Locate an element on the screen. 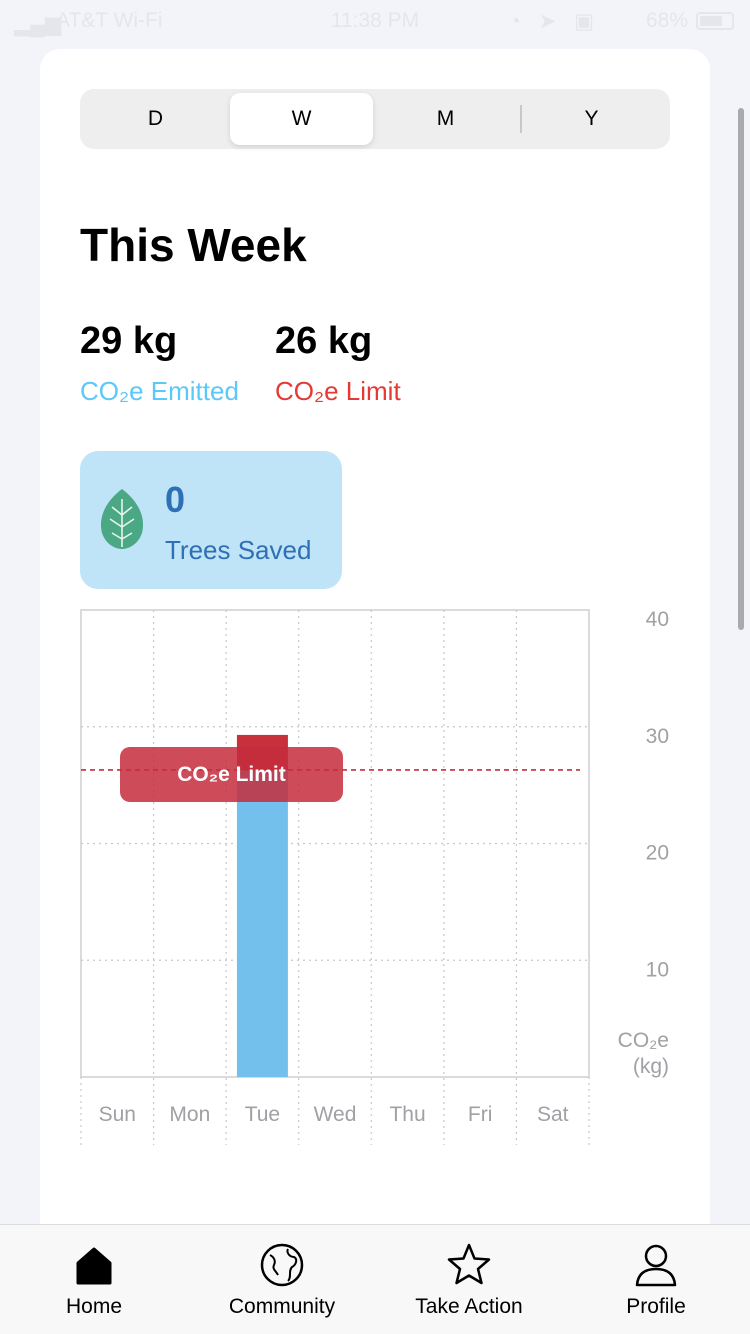 The width and height of the screenshot is (750, 1334). battery-percent: 68% is located at coordinates (666, 20).